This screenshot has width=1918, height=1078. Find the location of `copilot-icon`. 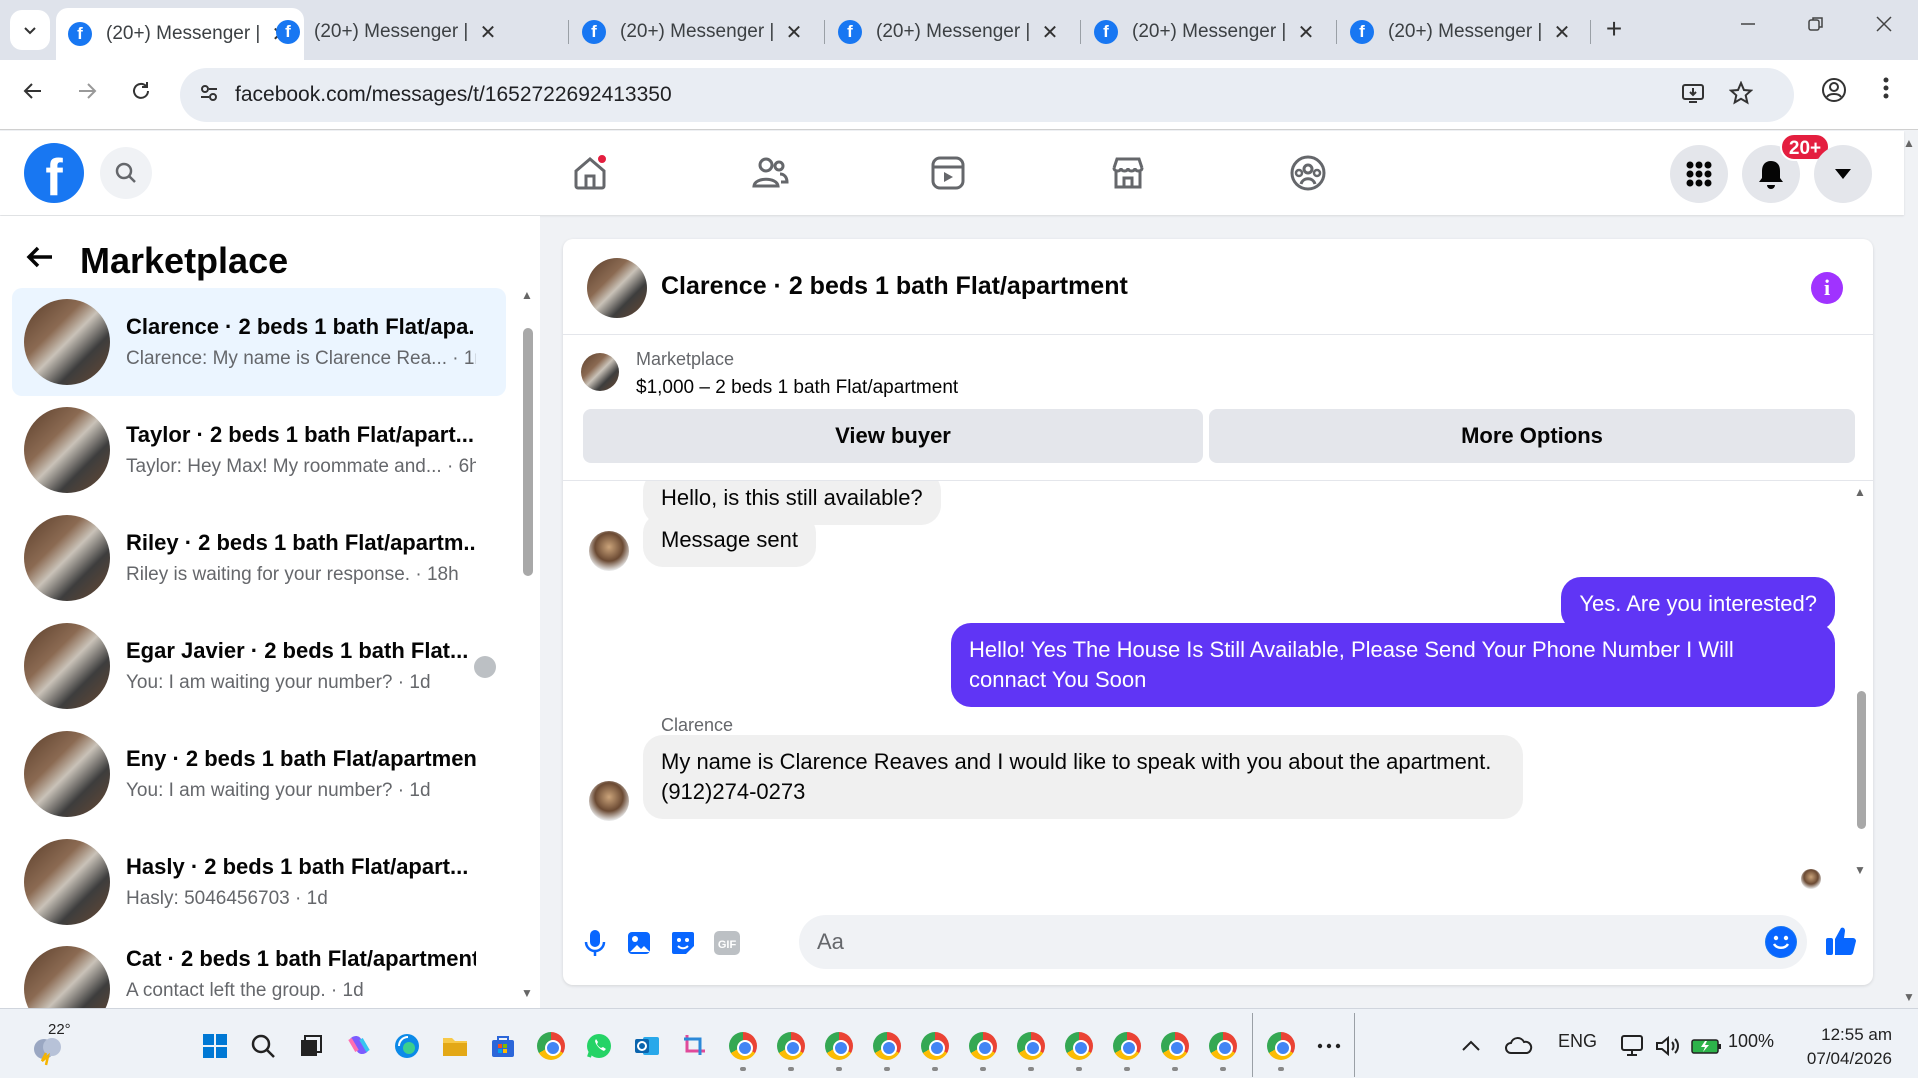

copilot-icon is located at coordinates (359, 1046).